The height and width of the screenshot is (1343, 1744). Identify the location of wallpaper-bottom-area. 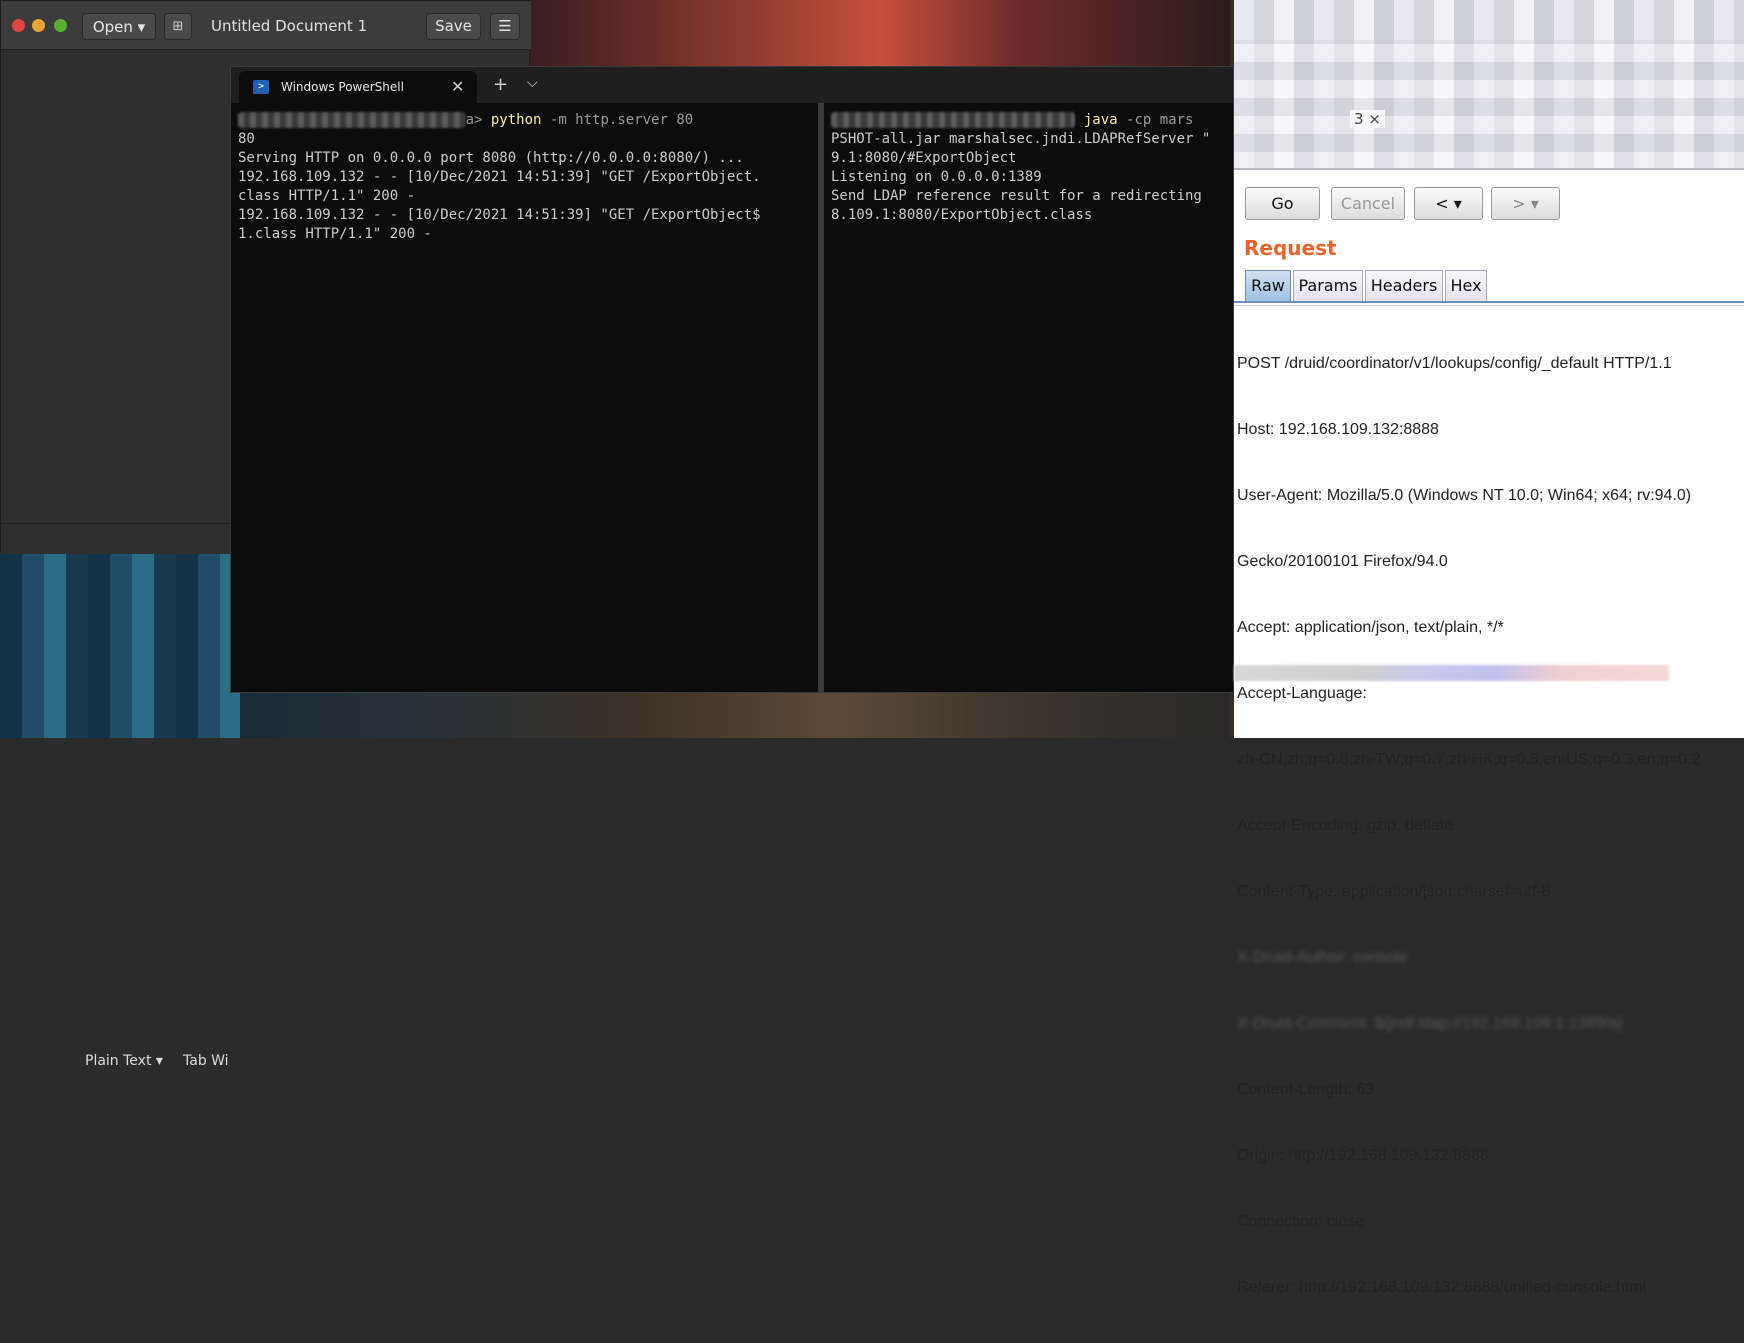
(735, 715).